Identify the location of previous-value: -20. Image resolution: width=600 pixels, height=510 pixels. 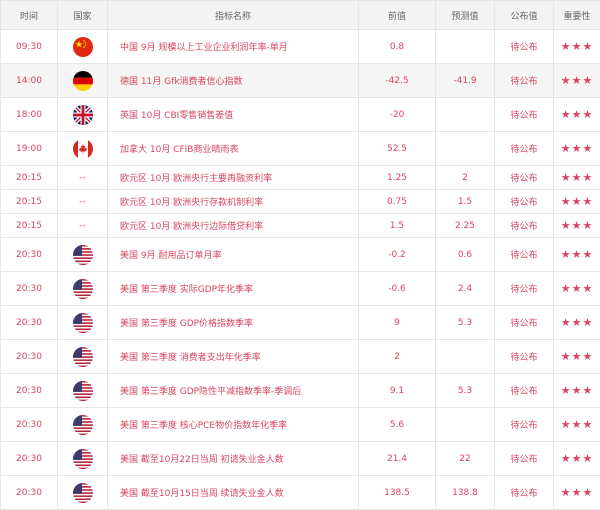
(397, 115).